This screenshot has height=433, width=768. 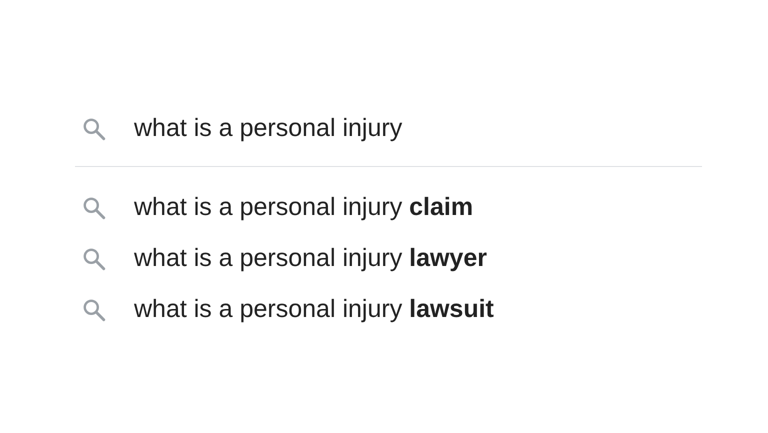 I want to click on search-field: what is a personal injury, so click(x=418, y=129).